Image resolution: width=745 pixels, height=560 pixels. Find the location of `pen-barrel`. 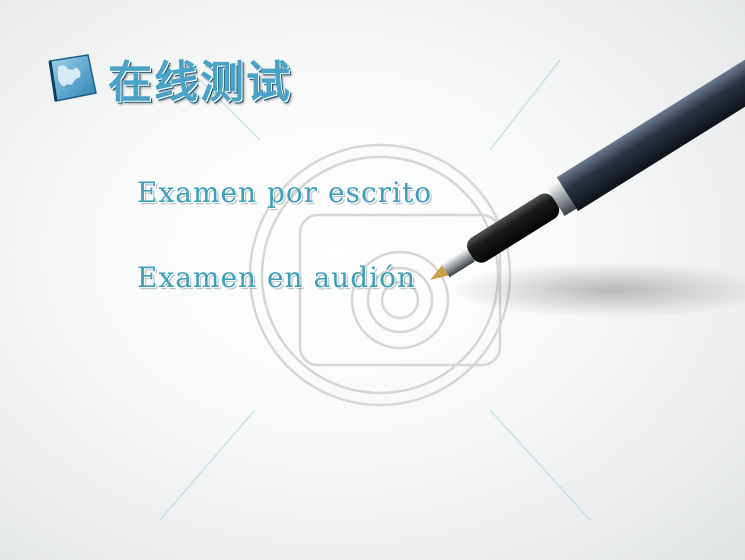

pen-barrel is located at coordinates (650, 131).